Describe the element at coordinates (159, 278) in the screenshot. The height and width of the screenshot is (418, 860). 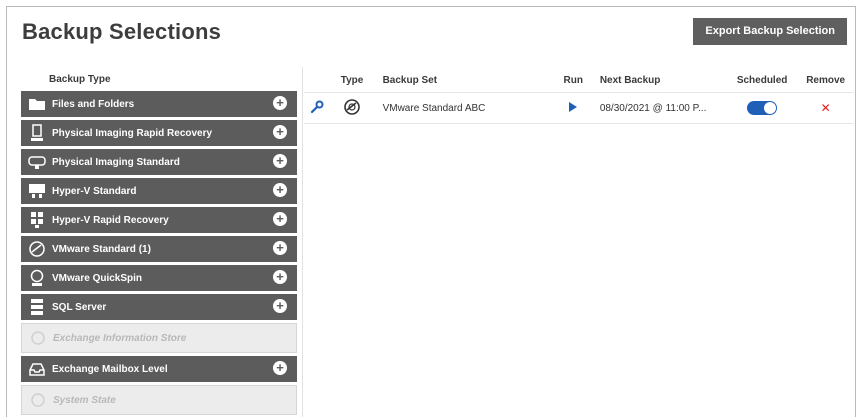
I see `backup-type-vmware-quickspin: VMware QuickSpin +` at that location.